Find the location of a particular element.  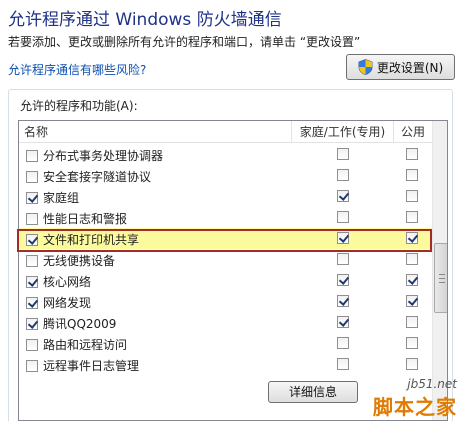

program-name-label: 路由和远程访问 is located at coordinates (85, 345).